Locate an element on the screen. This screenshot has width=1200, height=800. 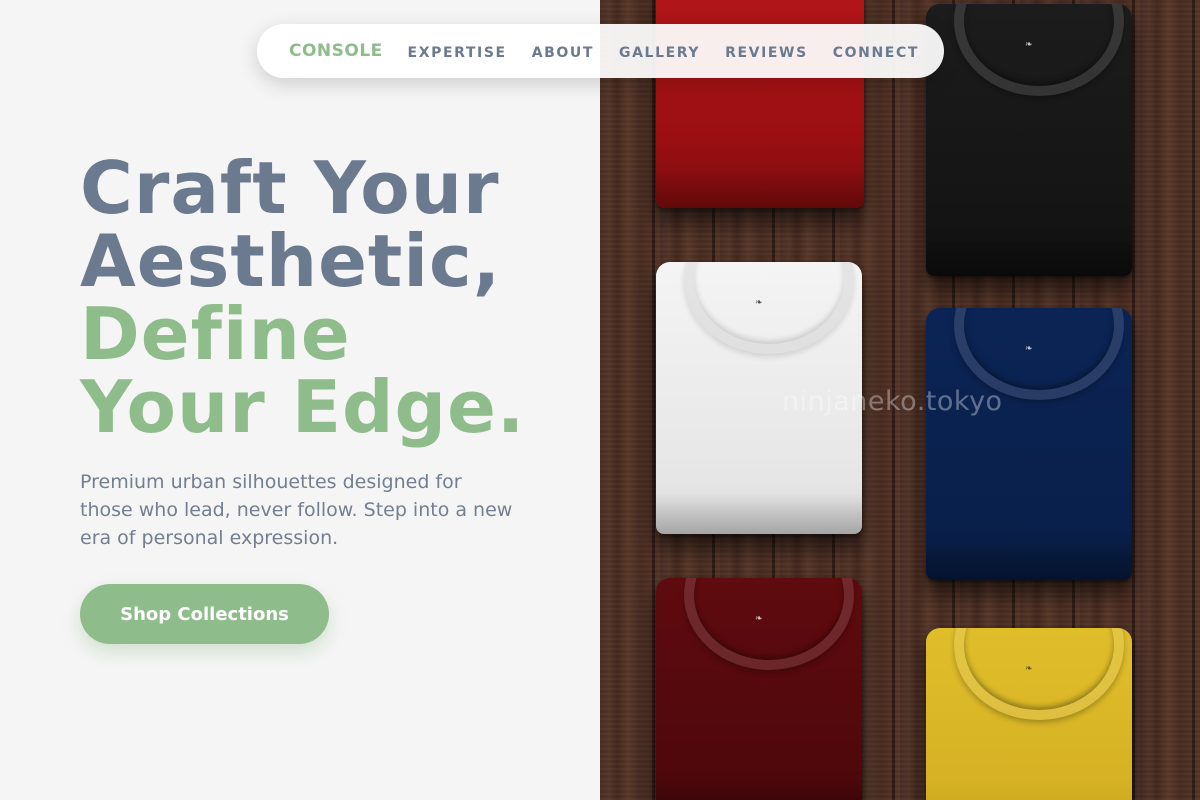
nav-link-reviews: REVIEWS is located at coordinates (766, 53).